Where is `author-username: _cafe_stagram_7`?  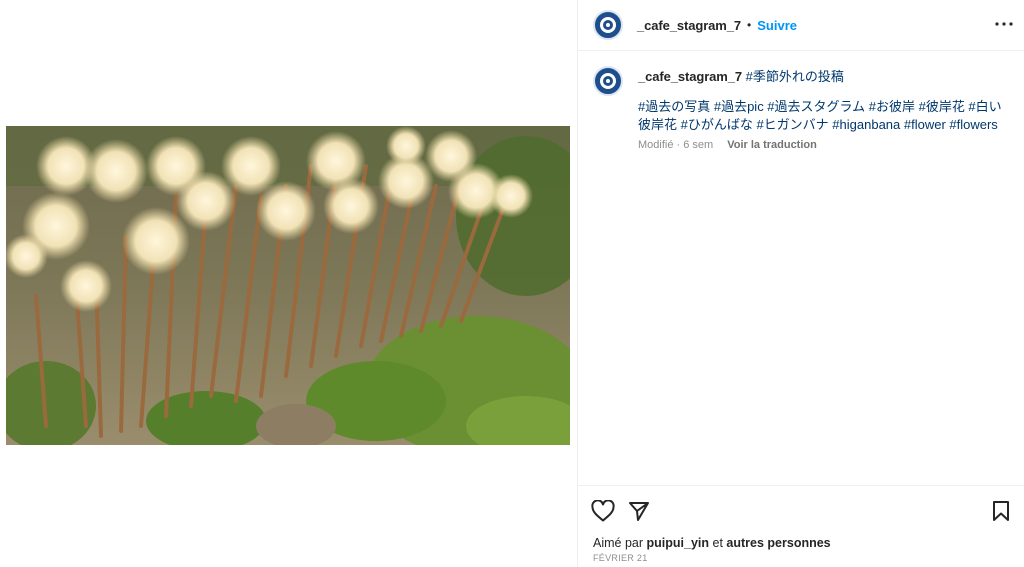
author-username: _cafe_stagram_7 is located at coordinates (689, 25).